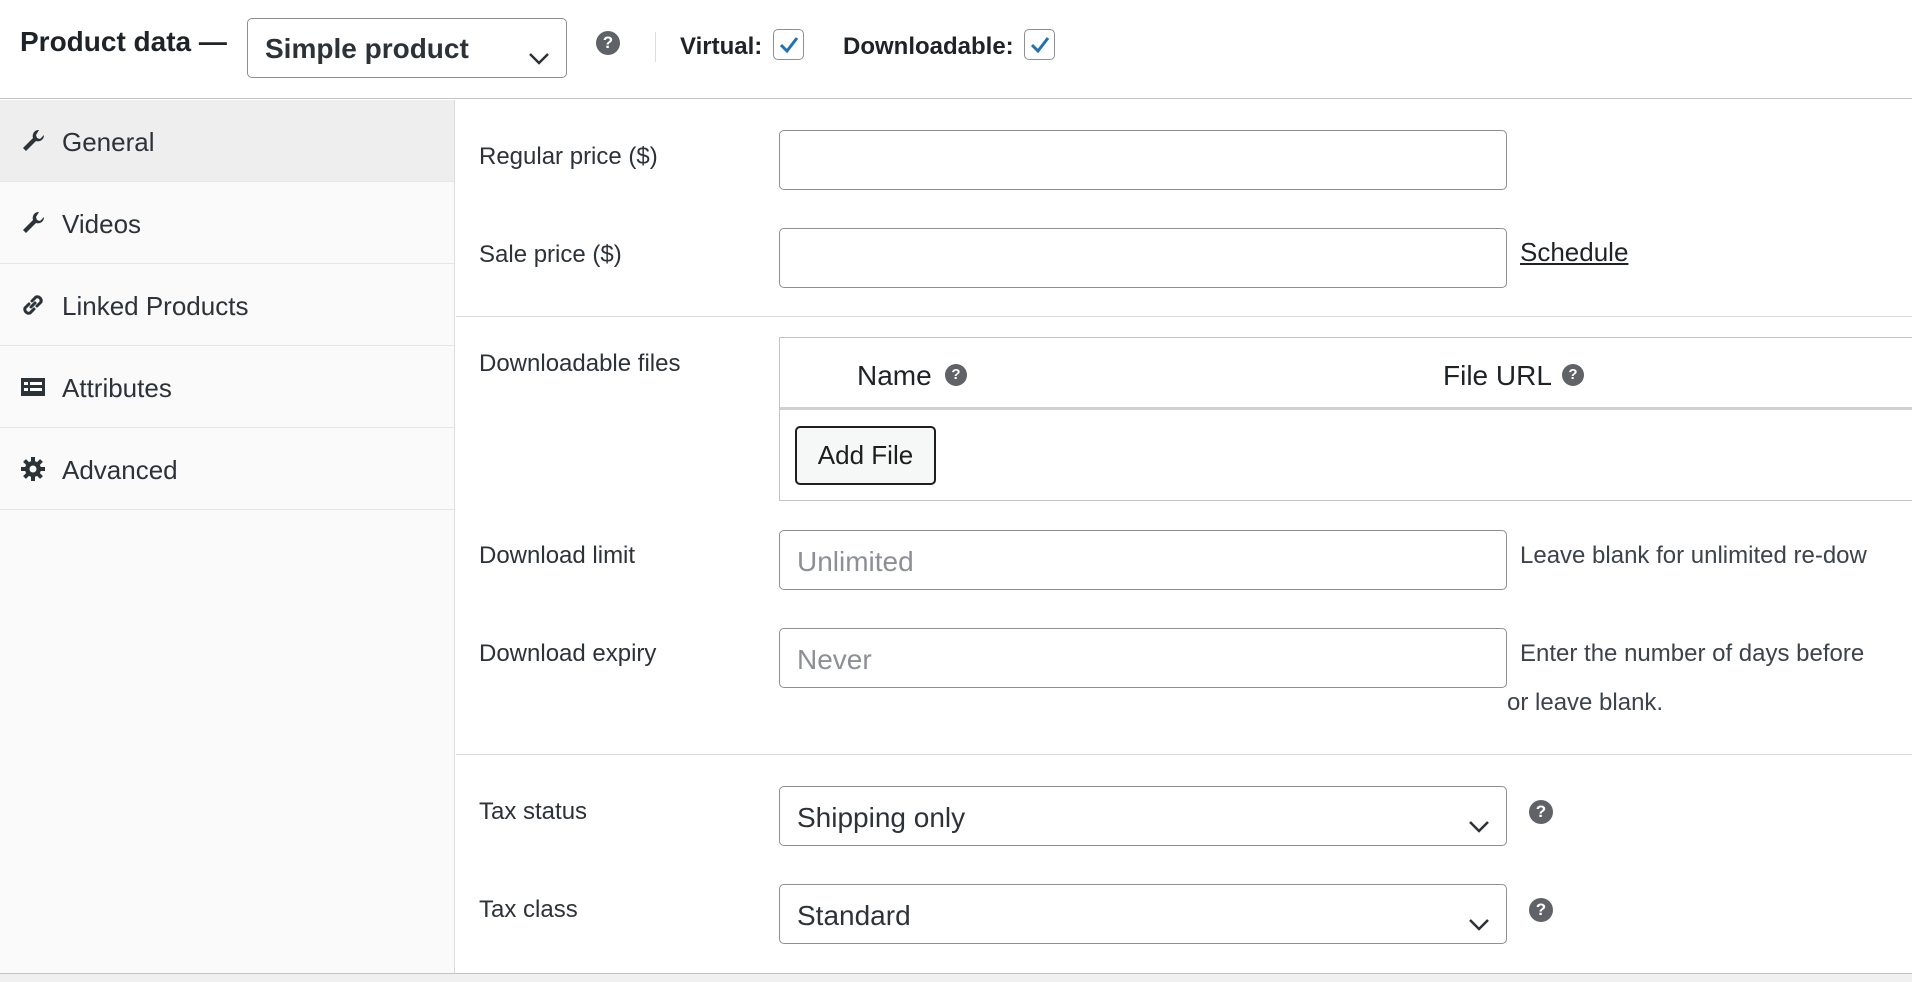 The image size is (1912, 982). I want to click on link-icon, so click(33, 305).